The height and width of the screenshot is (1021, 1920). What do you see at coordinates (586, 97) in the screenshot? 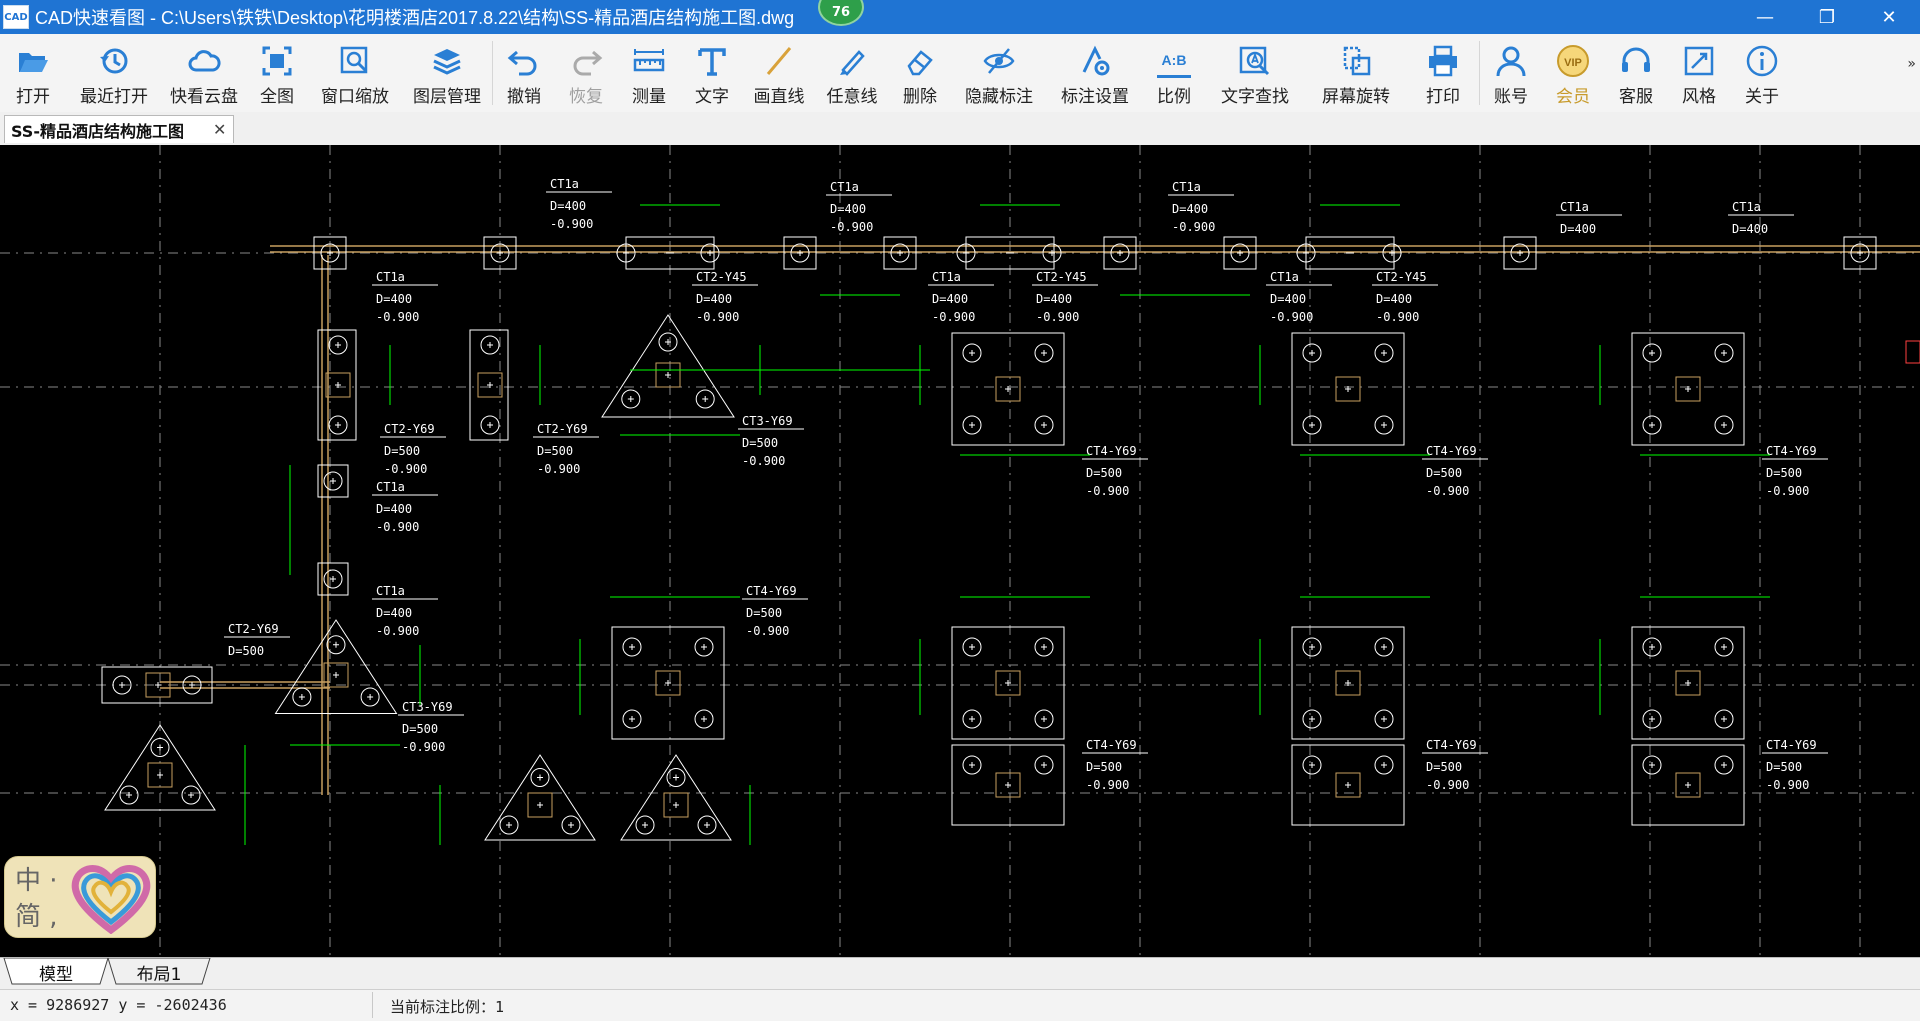
I see `toolbar-button-label: 恢复` at bounding box center [586, 97].